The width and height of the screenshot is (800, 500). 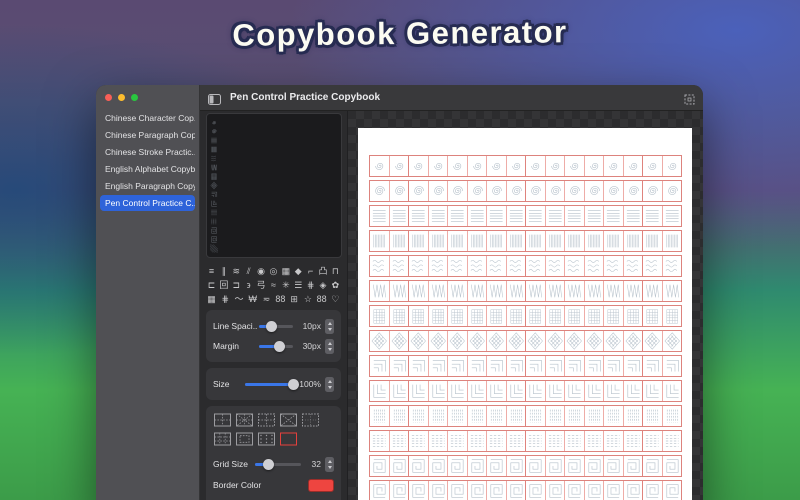 What do you see at coordinates (248, 271) in the screenshot?
I see `pattern-button: ⫽` at bounding box center [248, 271].